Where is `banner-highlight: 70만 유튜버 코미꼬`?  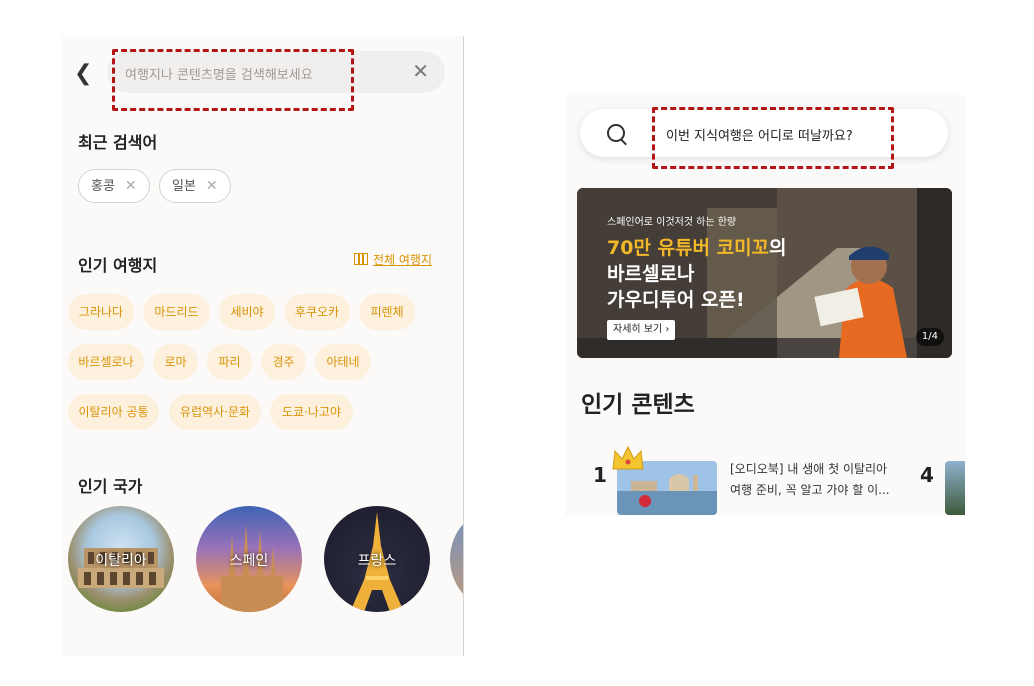 banner-highlight: 70만 유튜버 코미꼬 is located at coordinates (688, 248).